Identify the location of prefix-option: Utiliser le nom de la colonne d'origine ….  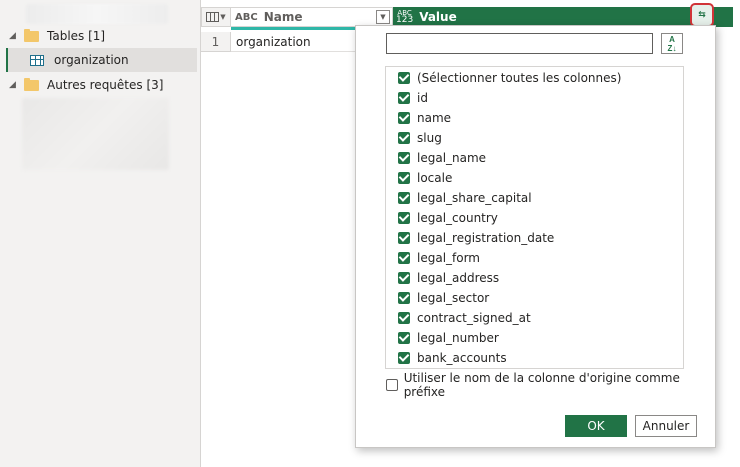
(550, 385).